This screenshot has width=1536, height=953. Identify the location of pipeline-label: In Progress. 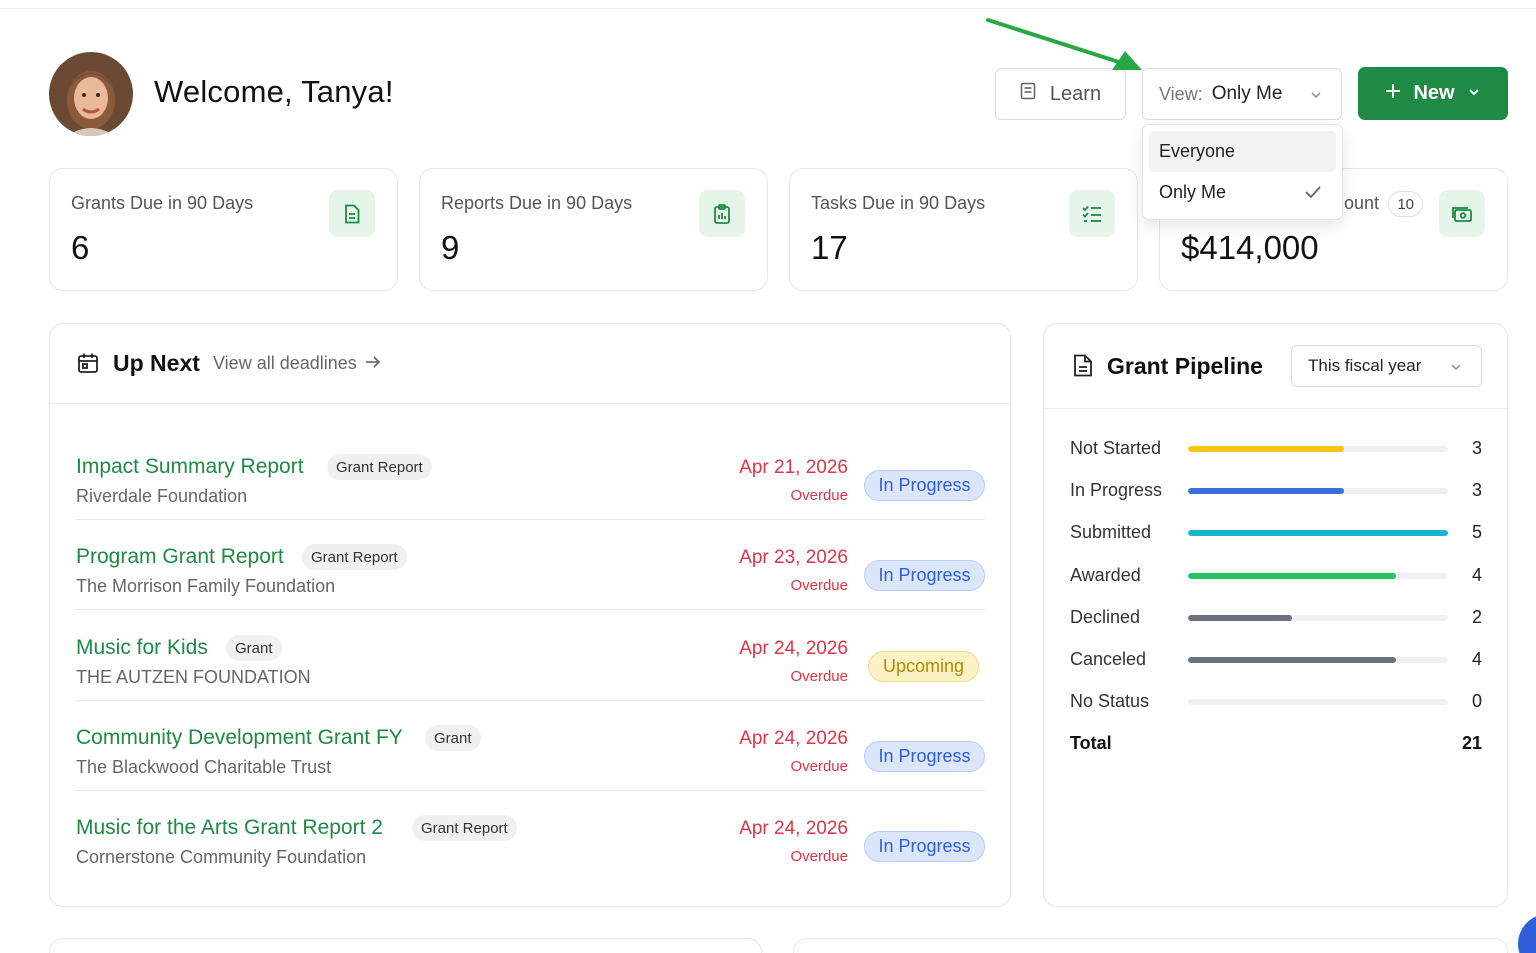
(1116, 490).